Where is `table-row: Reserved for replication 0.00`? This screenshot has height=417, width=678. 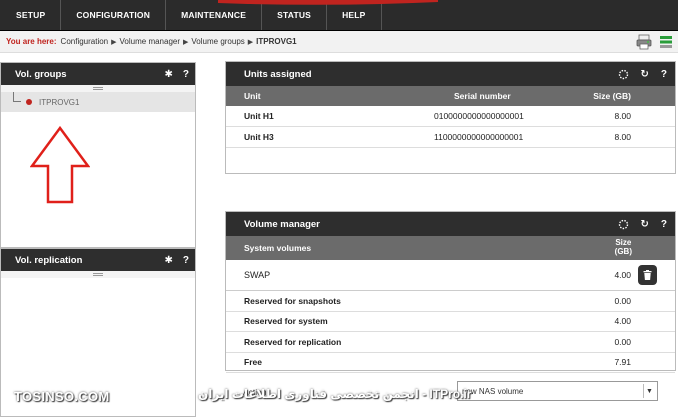 table-row: Reserved for replication 0.00 is located at coordinates (450, 342).